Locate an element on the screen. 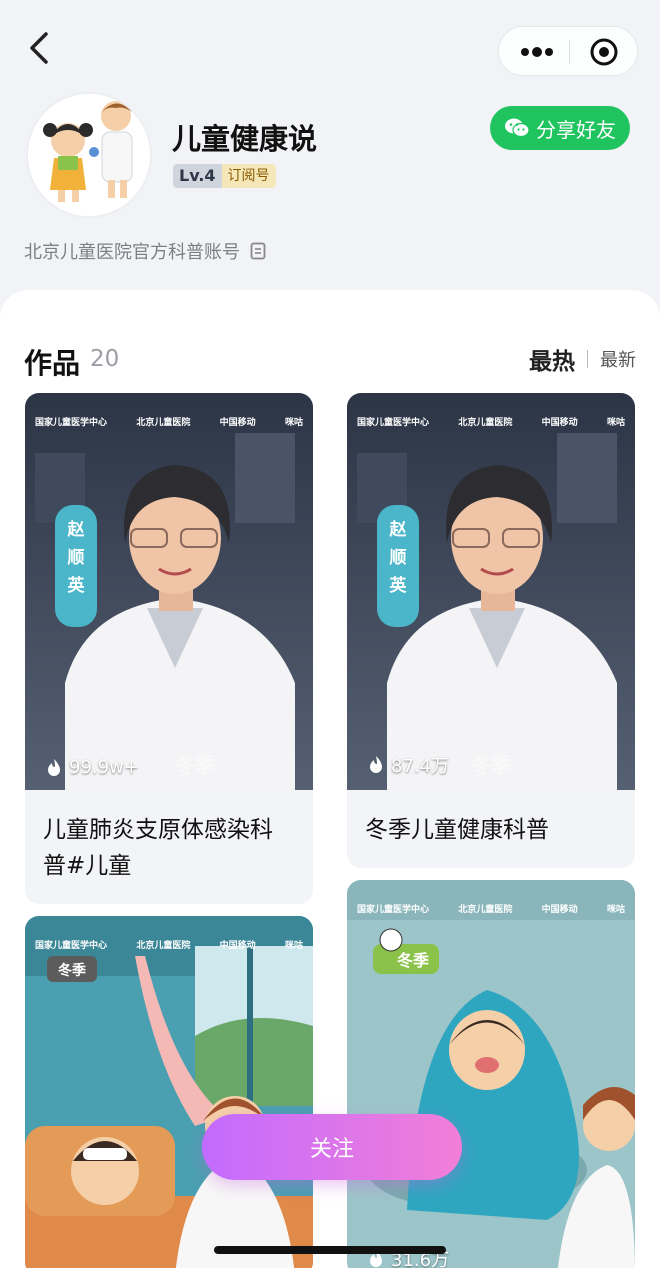  video-caption: 儿童肺炎支原体感染科普#儿童 is located at coordinates (158, 848).